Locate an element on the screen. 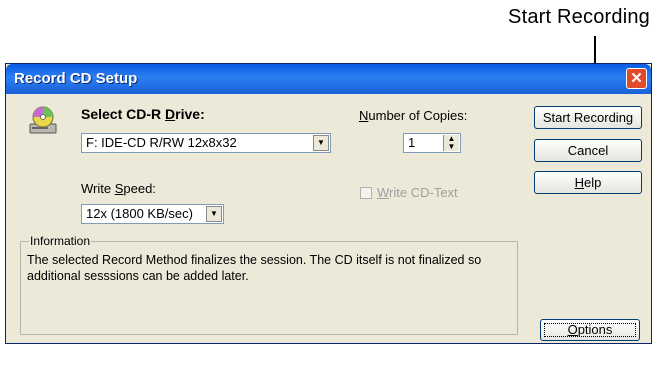  select-drive-label: Select CD-R Drive: is located at coordinates (143, 114).